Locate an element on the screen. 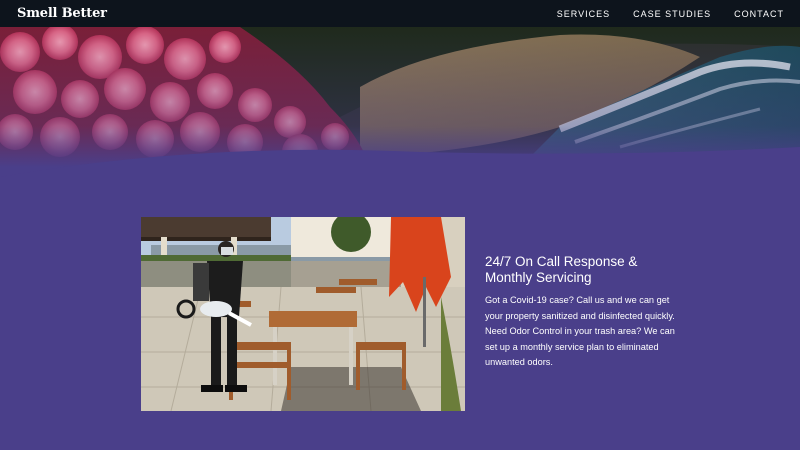 The width and height of the screenshot is (800, 450). main-menu: SERVICES CASE STUDIES CONTACT is located at coordinates (670, 14).